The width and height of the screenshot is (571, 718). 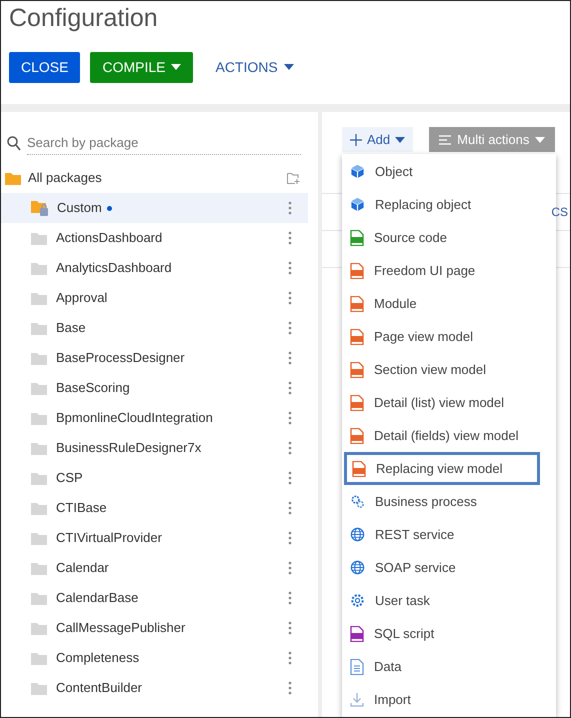 What do you see at coordinates (79, 208) in the screenshot?
I see `tree-item: Custom` at bounding box center [79, 208].